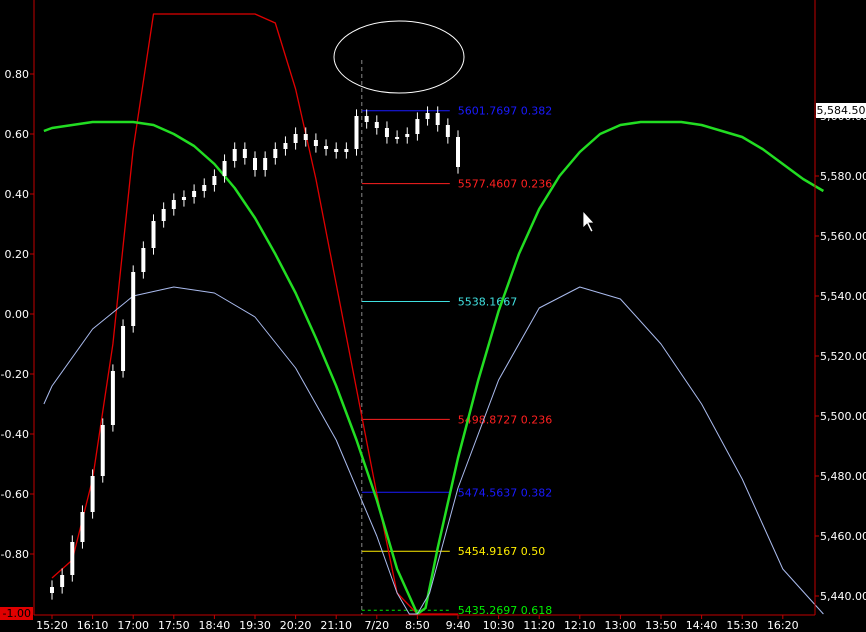 The width and height of the screenshot is (866, 632). Describe the element at coordinates (458, 625) in the screenshot. I see `time-tick-label: 9:40` at that location.